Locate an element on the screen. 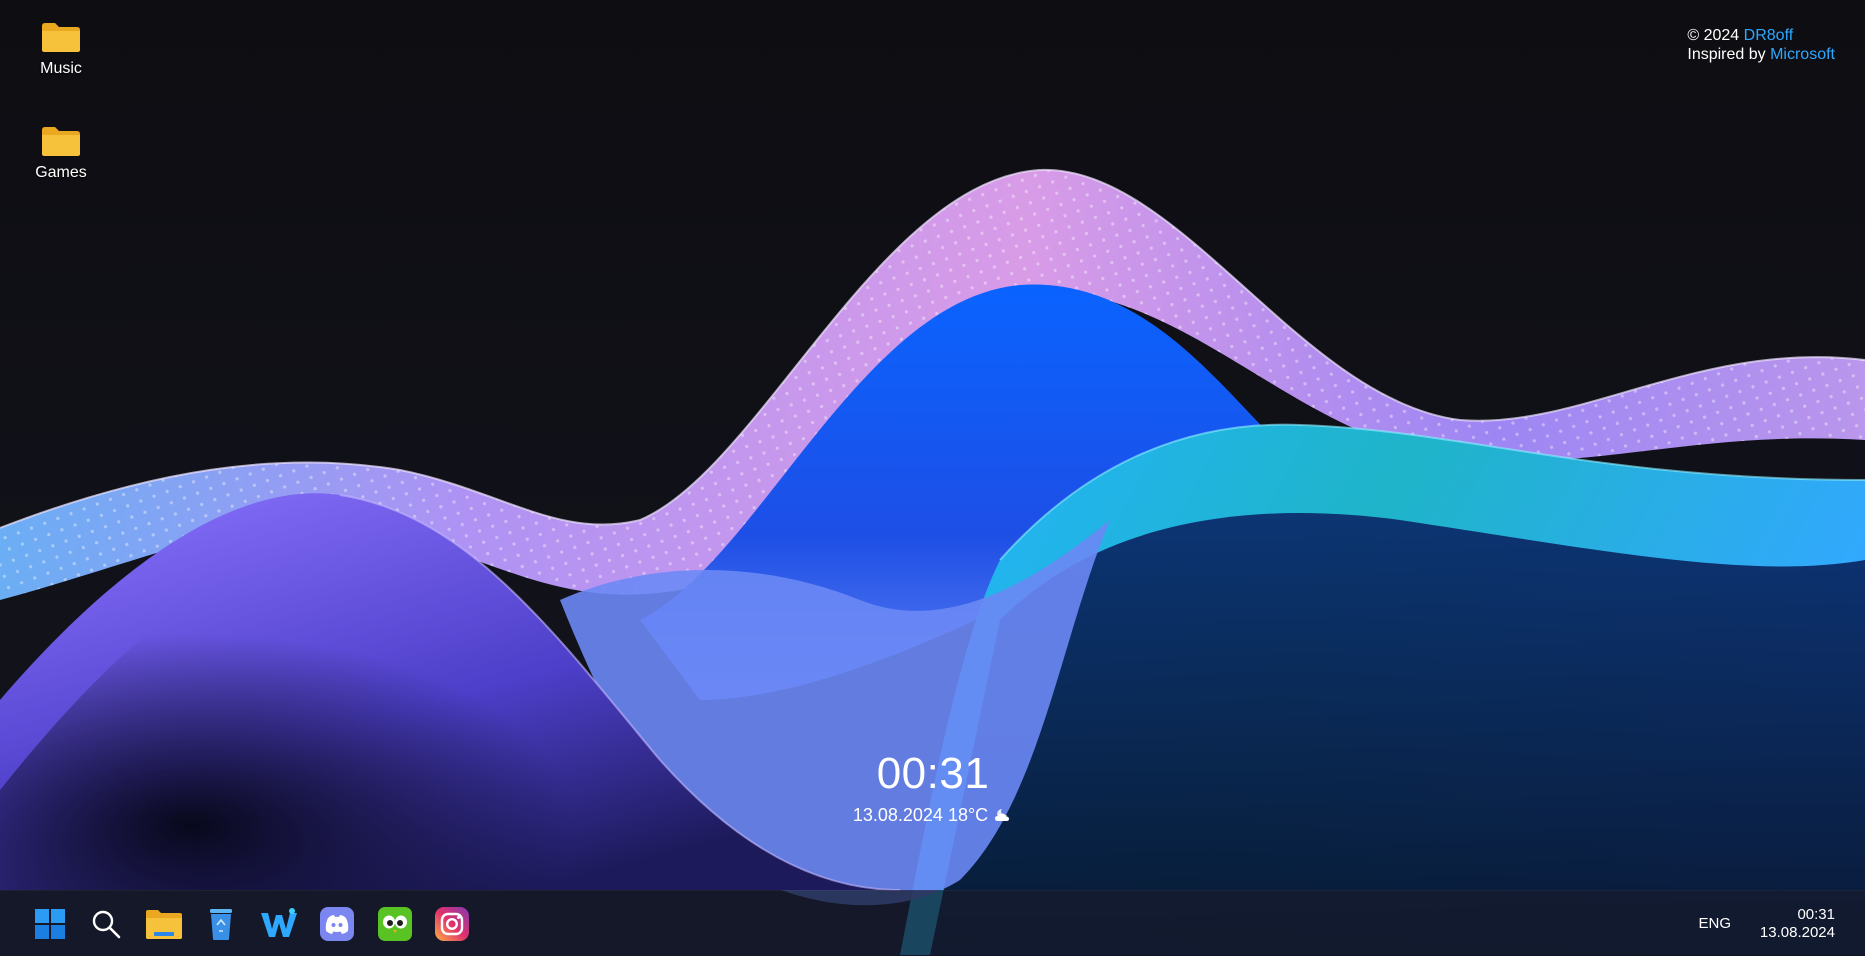 Image resolution: width=1865 pixels, height=956 pixels. credits: © 2024 DR8off Inspired by Microsoft is located at coordinates (1761, 45).